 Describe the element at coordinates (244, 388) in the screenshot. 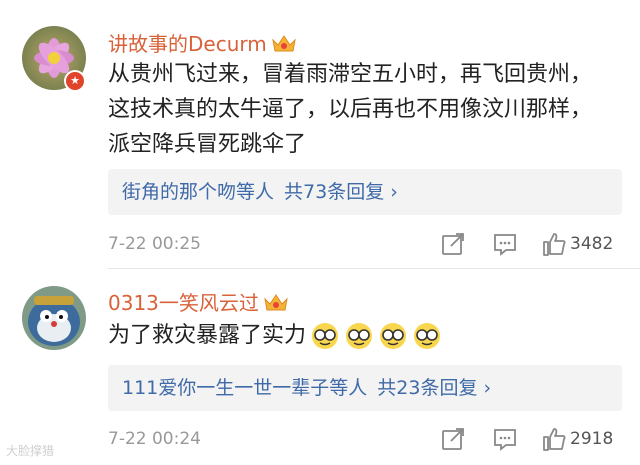

I see `reply-users: 111爱你一生一世一辈子等人` at that location.